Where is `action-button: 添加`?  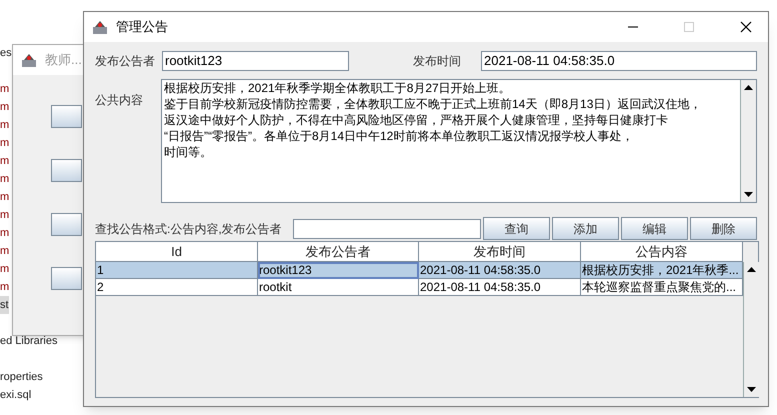 action-button: 添加 is located at coordinates (585, 228).